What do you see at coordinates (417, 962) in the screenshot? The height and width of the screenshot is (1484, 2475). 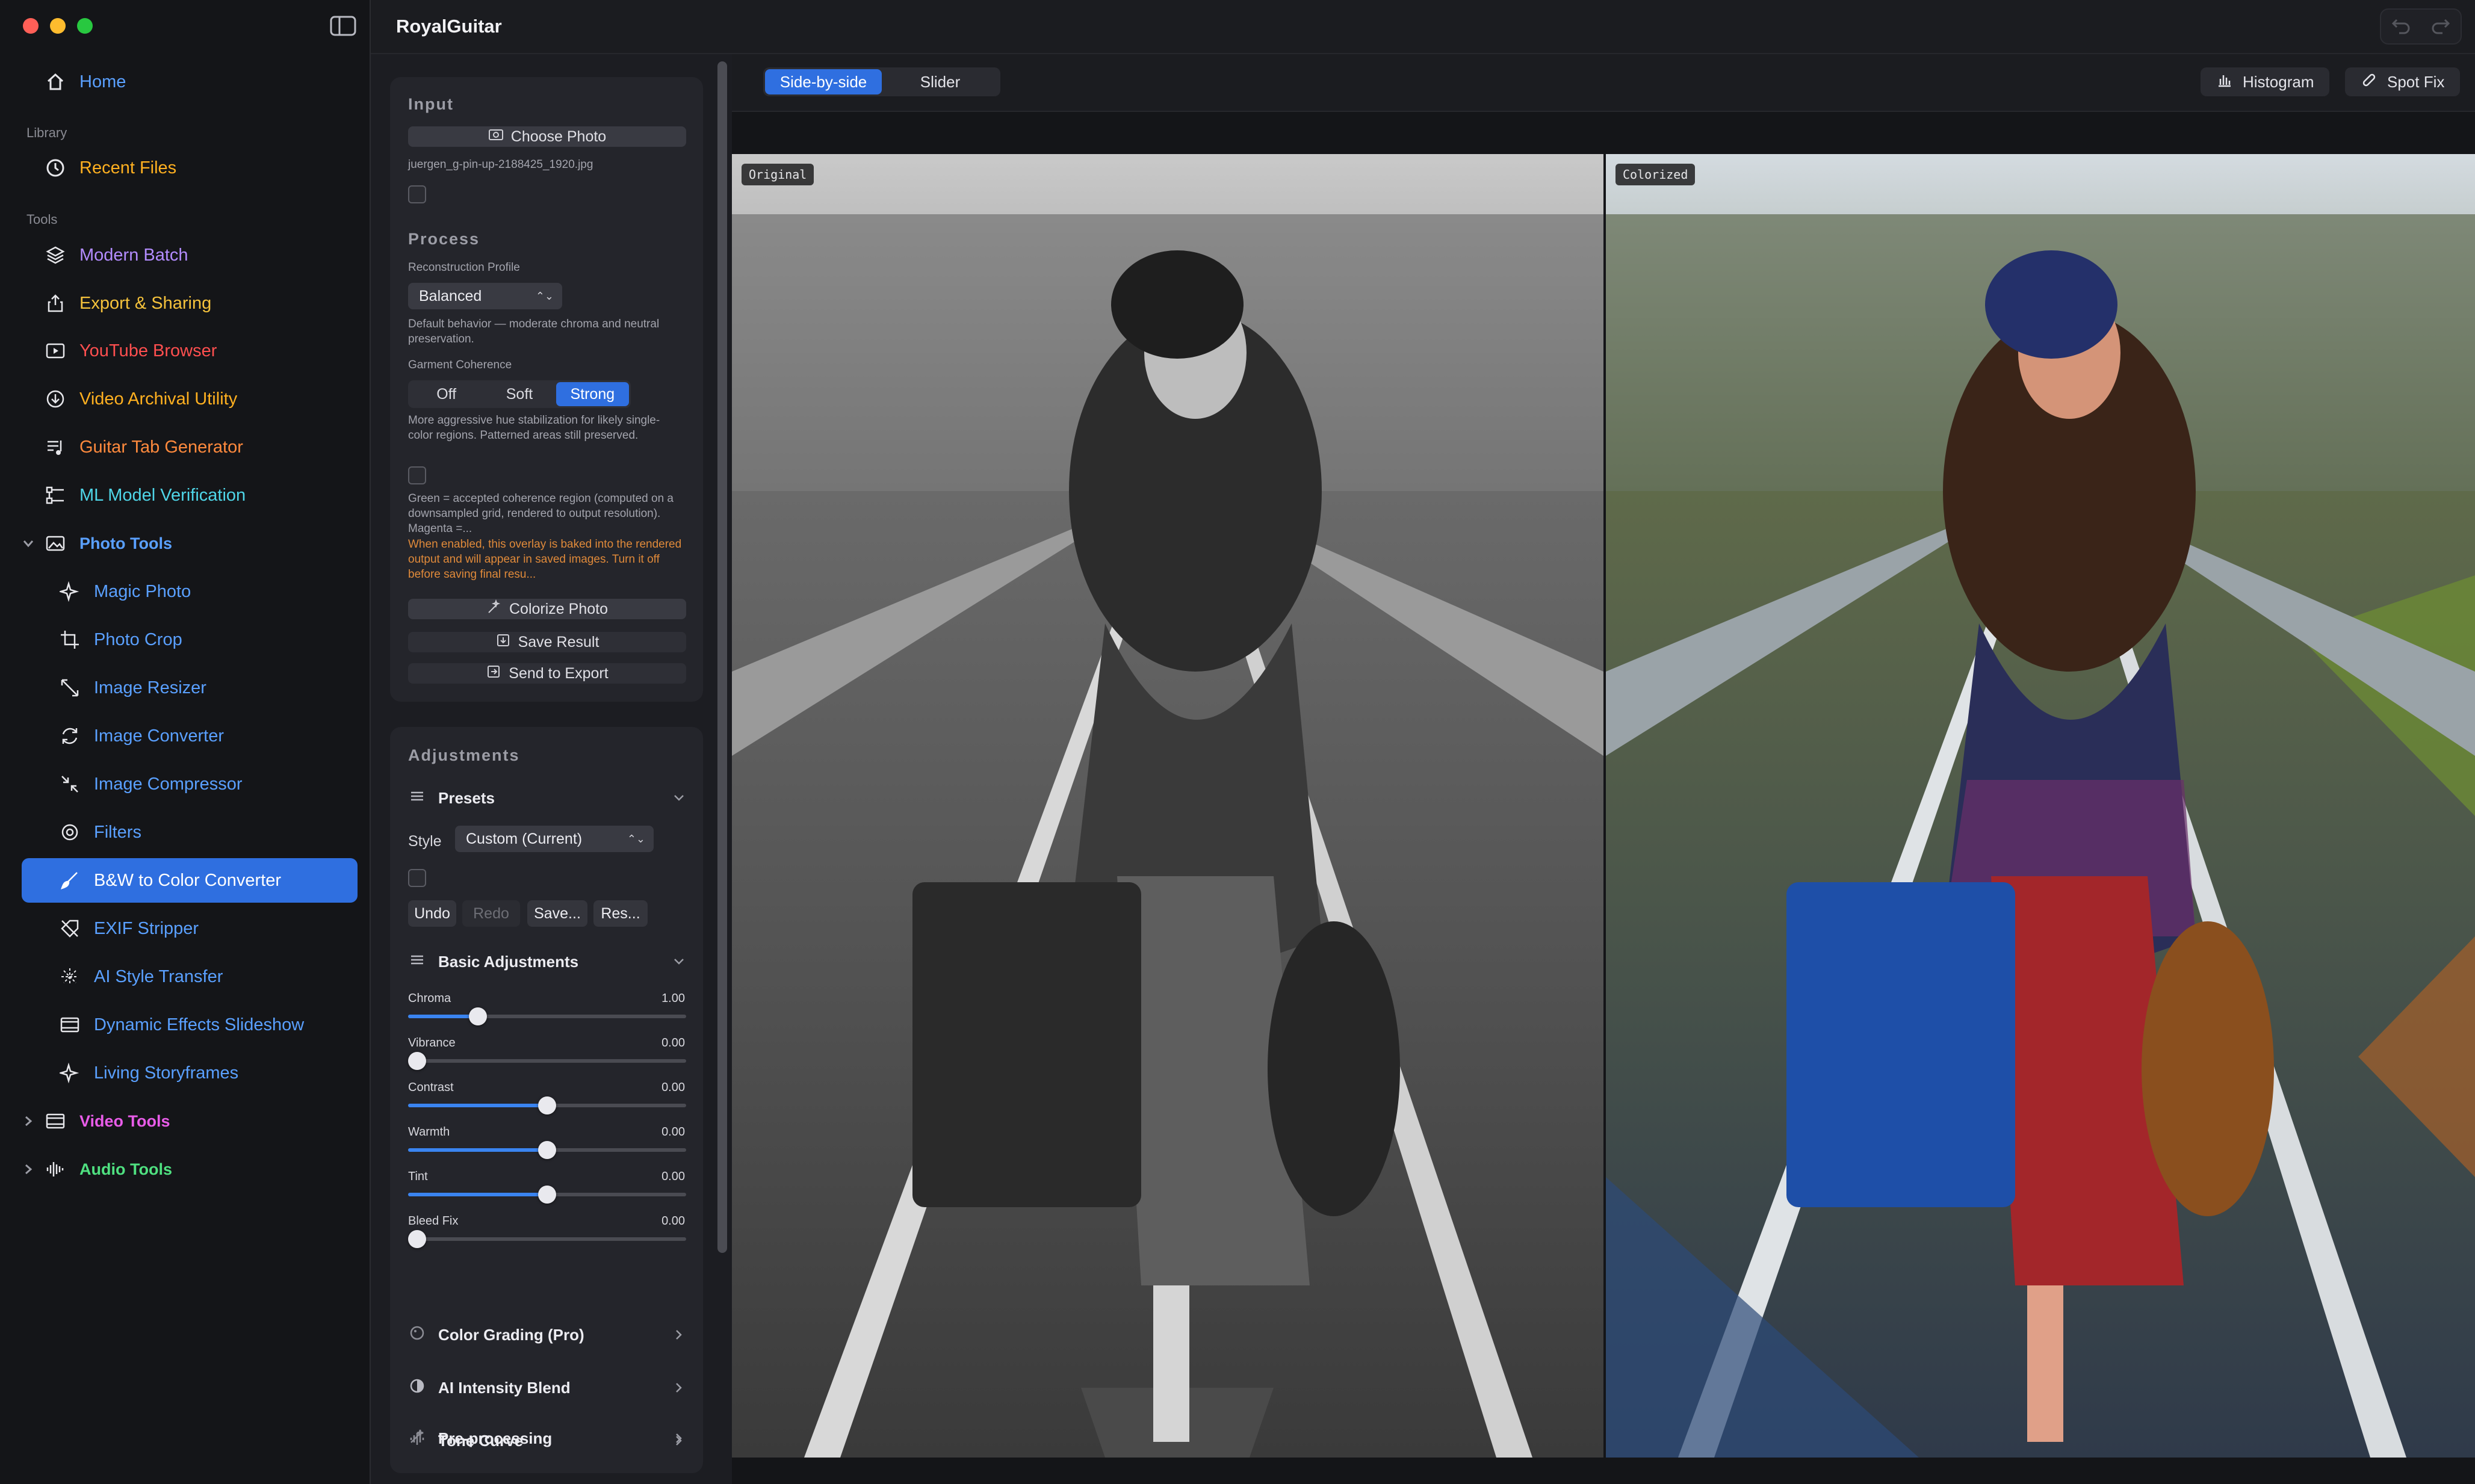 I see `list-icon` at bounding box center [417, 962].